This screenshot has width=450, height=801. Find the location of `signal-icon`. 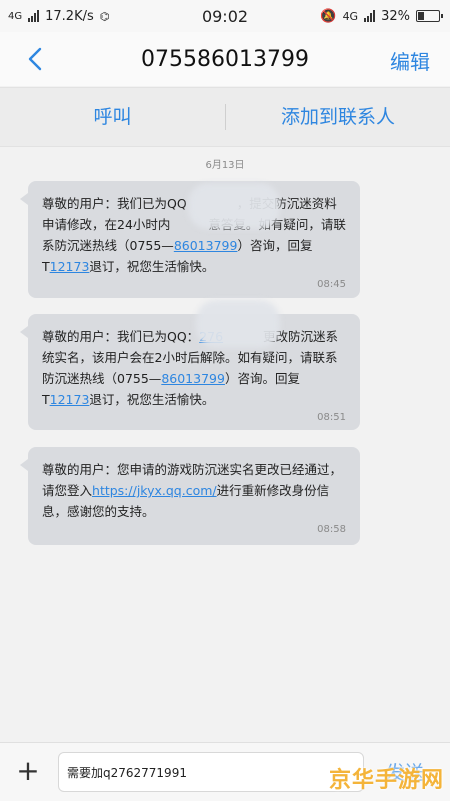

signal-icon is located at coordinates (34, 16).